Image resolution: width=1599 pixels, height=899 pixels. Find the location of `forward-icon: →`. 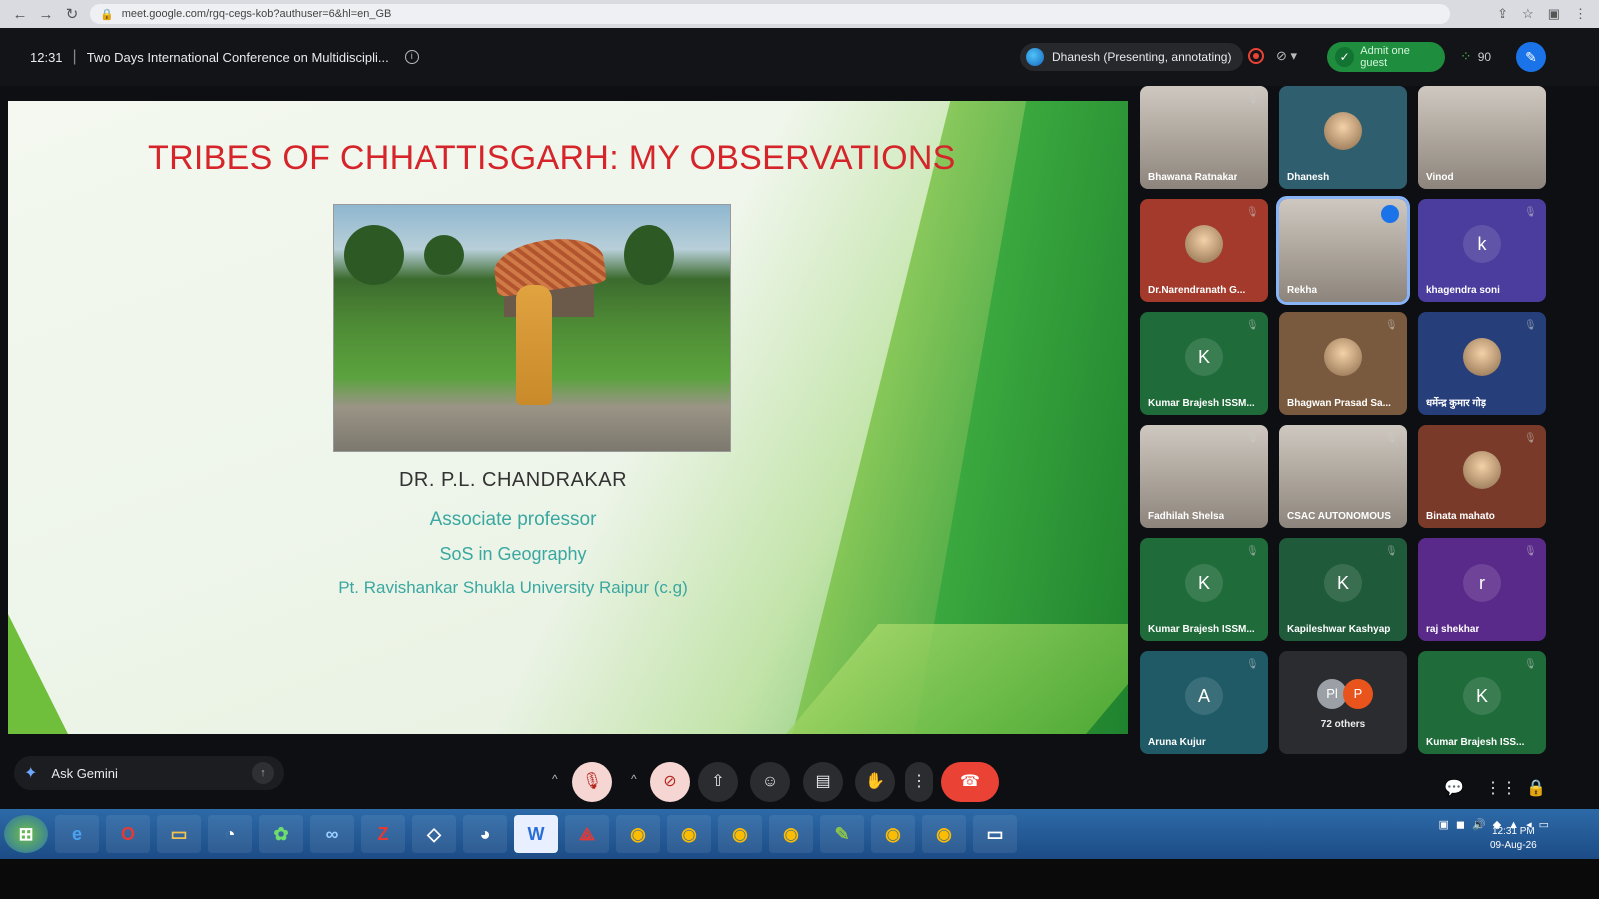

forward-icon: → is located at coordinates (46, 14).